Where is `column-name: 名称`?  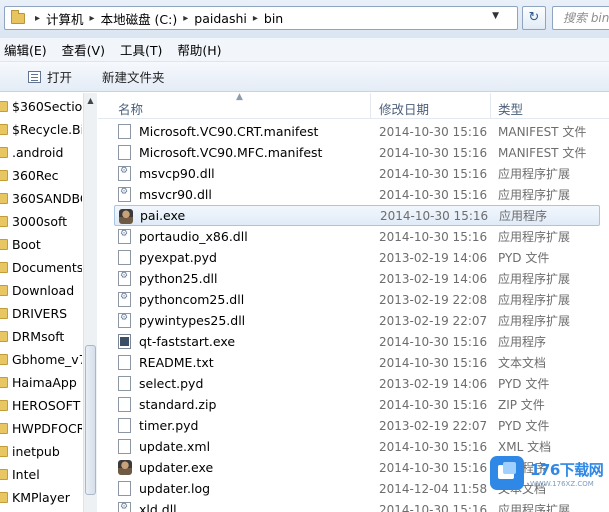
column-name: 名称 is located at coordinates (130, 108).